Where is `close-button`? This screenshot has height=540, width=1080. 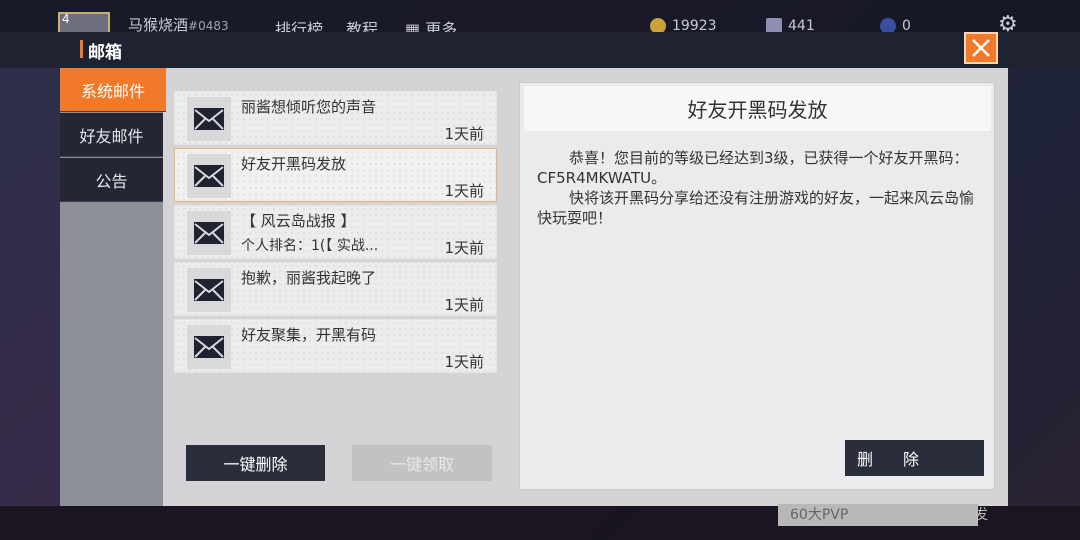 close-button is located at coordinates (981, 48).